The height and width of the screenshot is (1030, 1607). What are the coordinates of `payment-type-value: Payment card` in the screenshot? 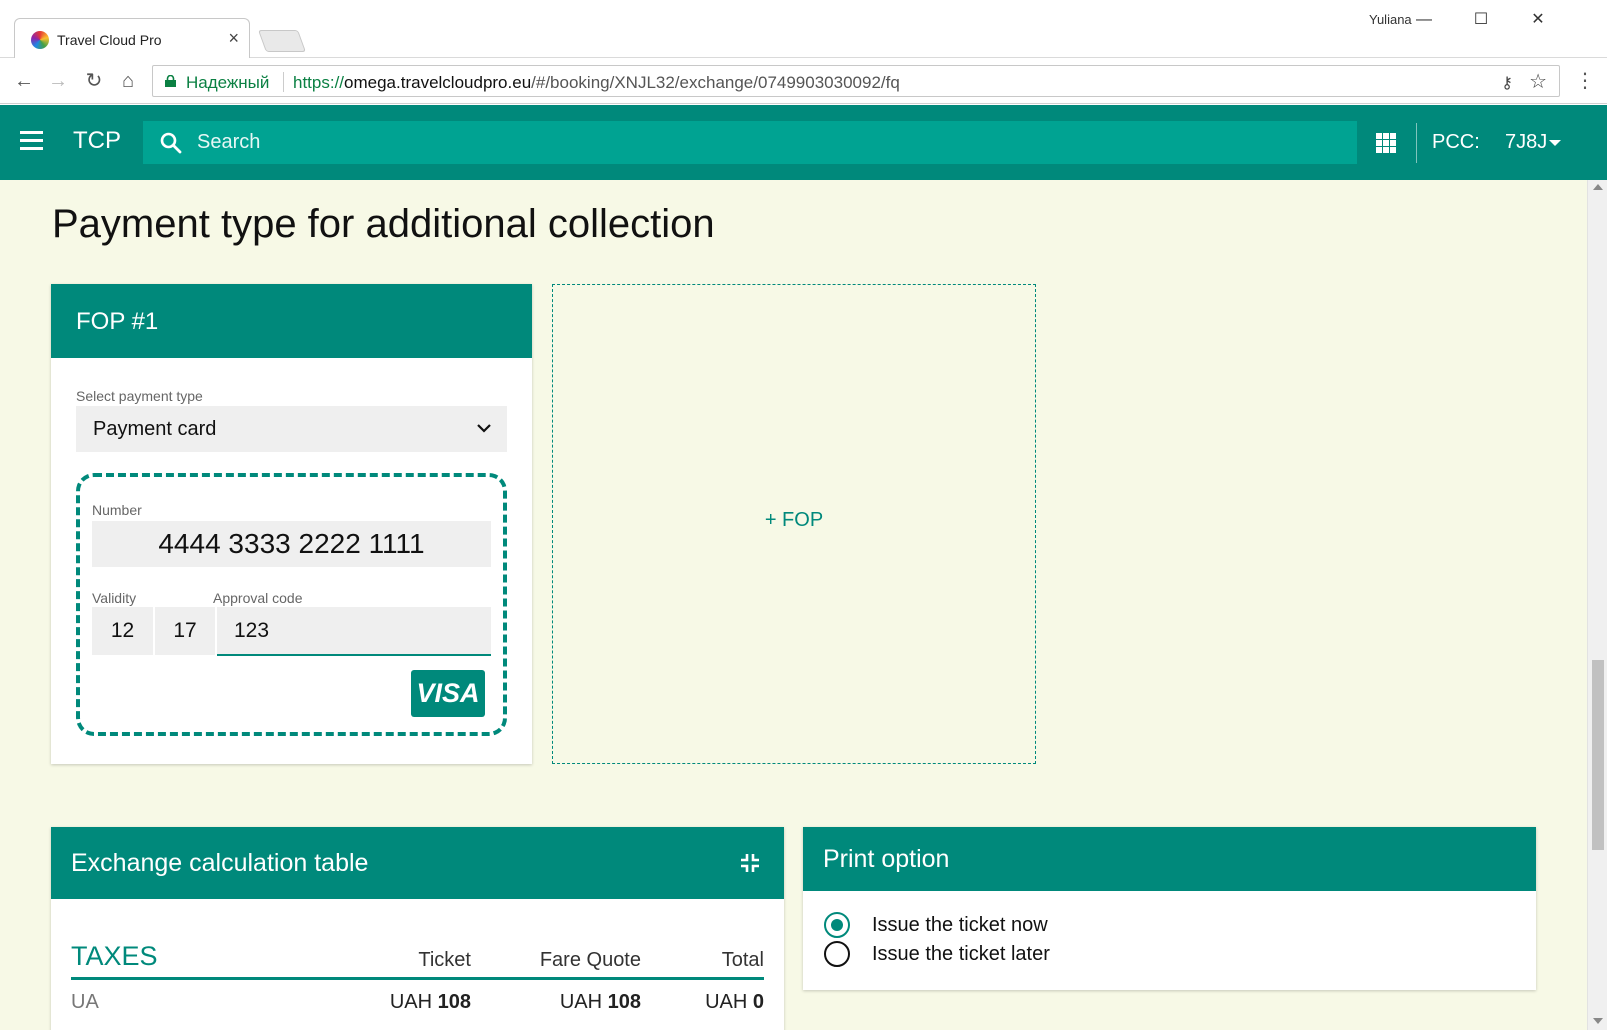 It's located at (155, 429).